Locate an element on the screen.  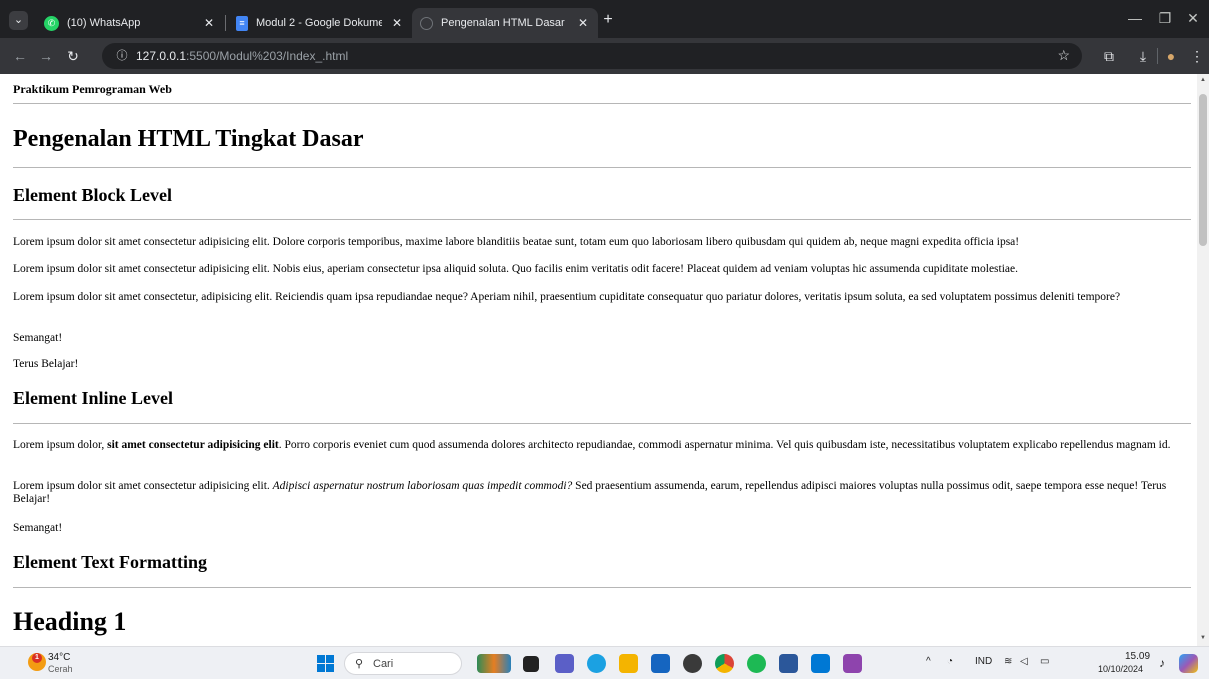
copilot-icon is located at coordinates (1188, 663).